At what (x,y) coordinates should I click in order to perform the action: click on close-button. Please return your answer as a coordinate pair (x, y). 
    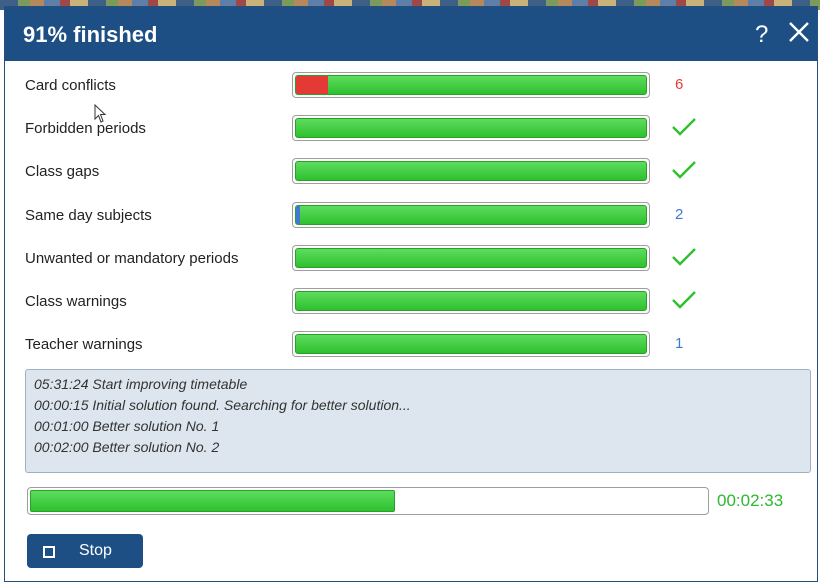
    Looking at the image, I should click on (800, 33).